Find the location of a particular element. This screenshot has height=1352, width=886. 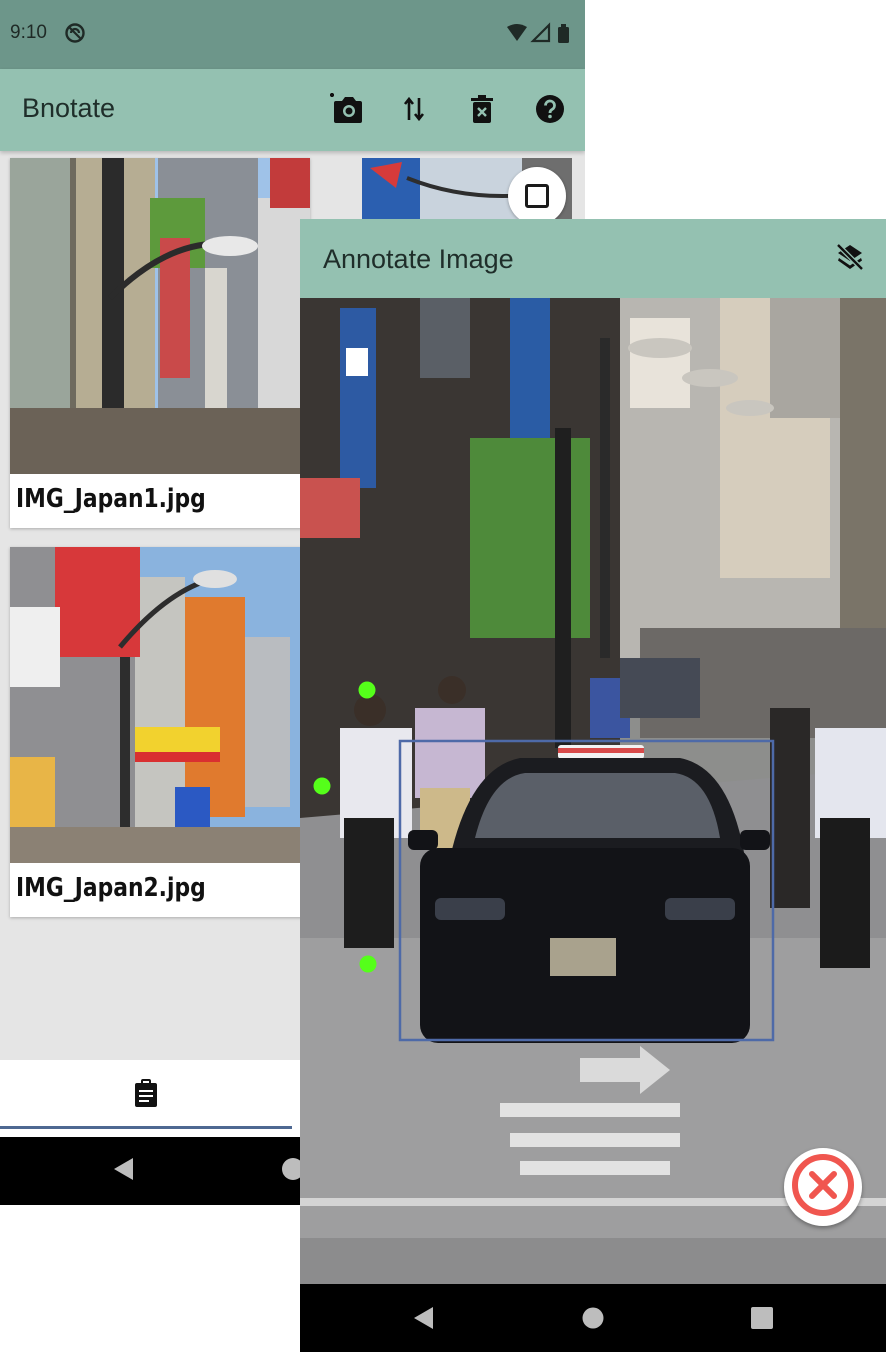

clear-annotations-button is located at coordinates (850, 259).